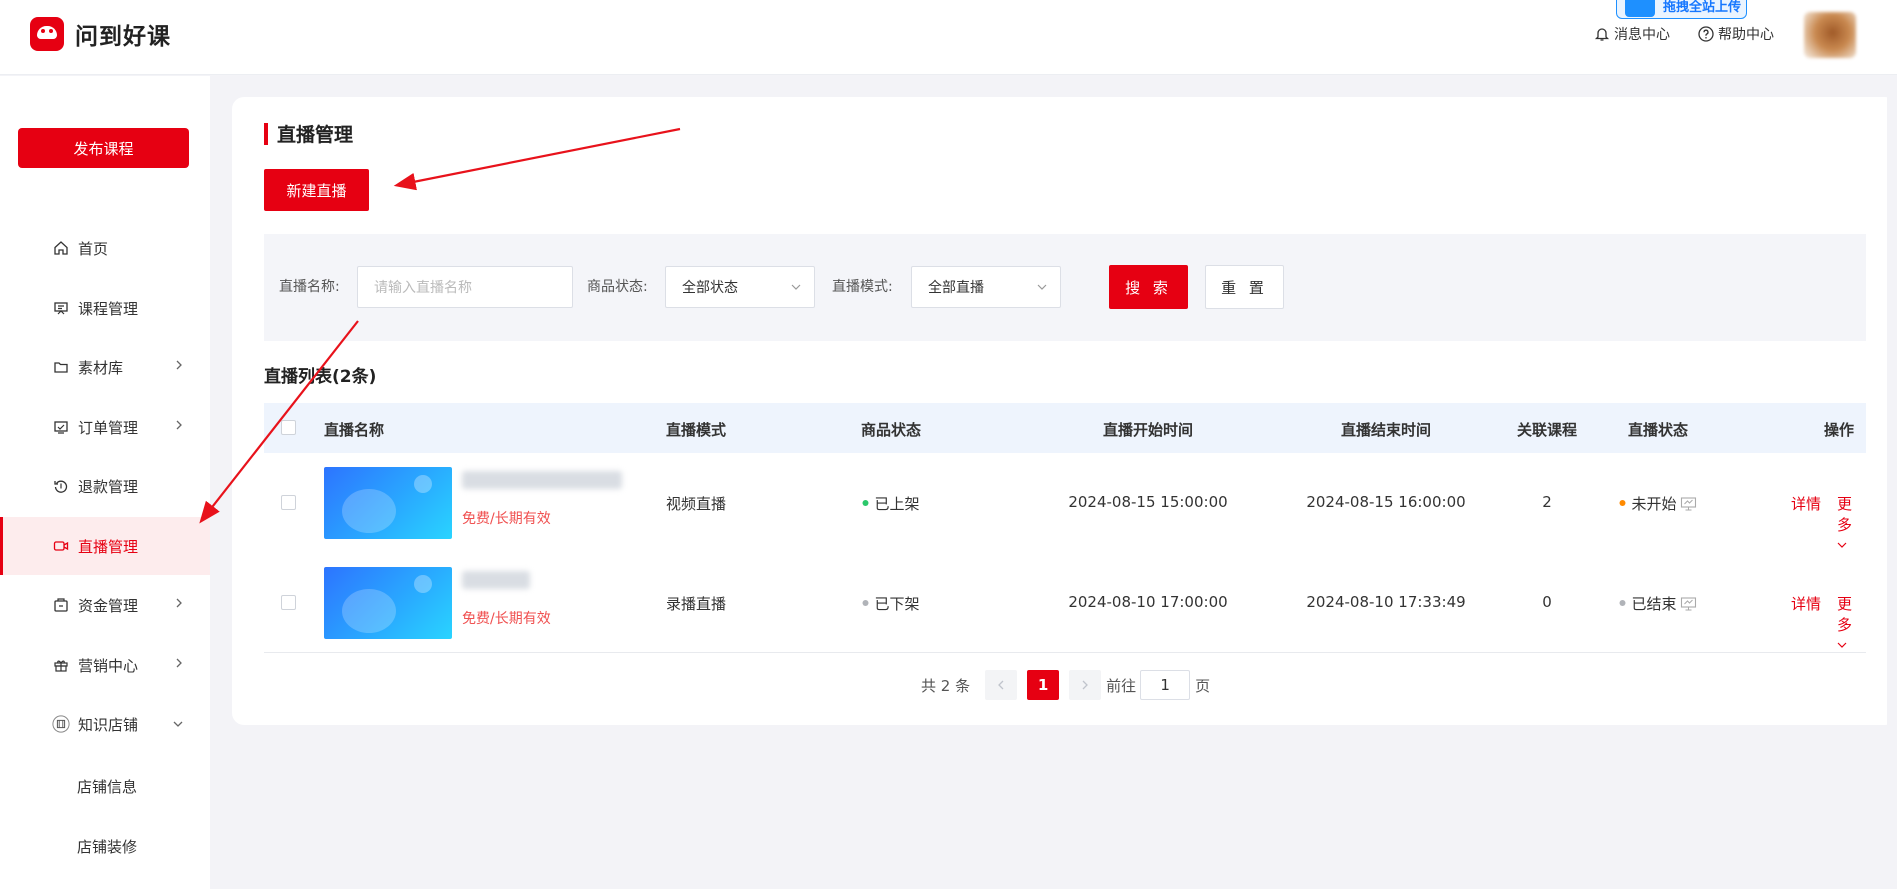  I want to click on sidebar-item-refunds: 退款管理, so click(105, 486).